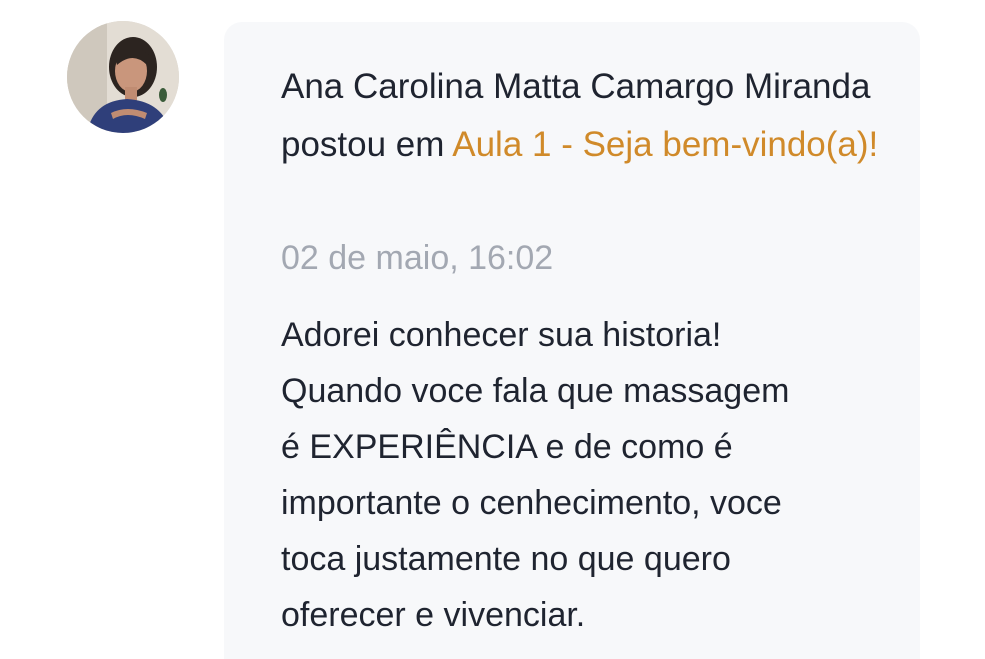 The height and width of the screenshot is (659, 985). What do you see at coordinates (367, 144) in the screenshot?
I see `post-action-text: postou em` at bounding box center [367, 144].